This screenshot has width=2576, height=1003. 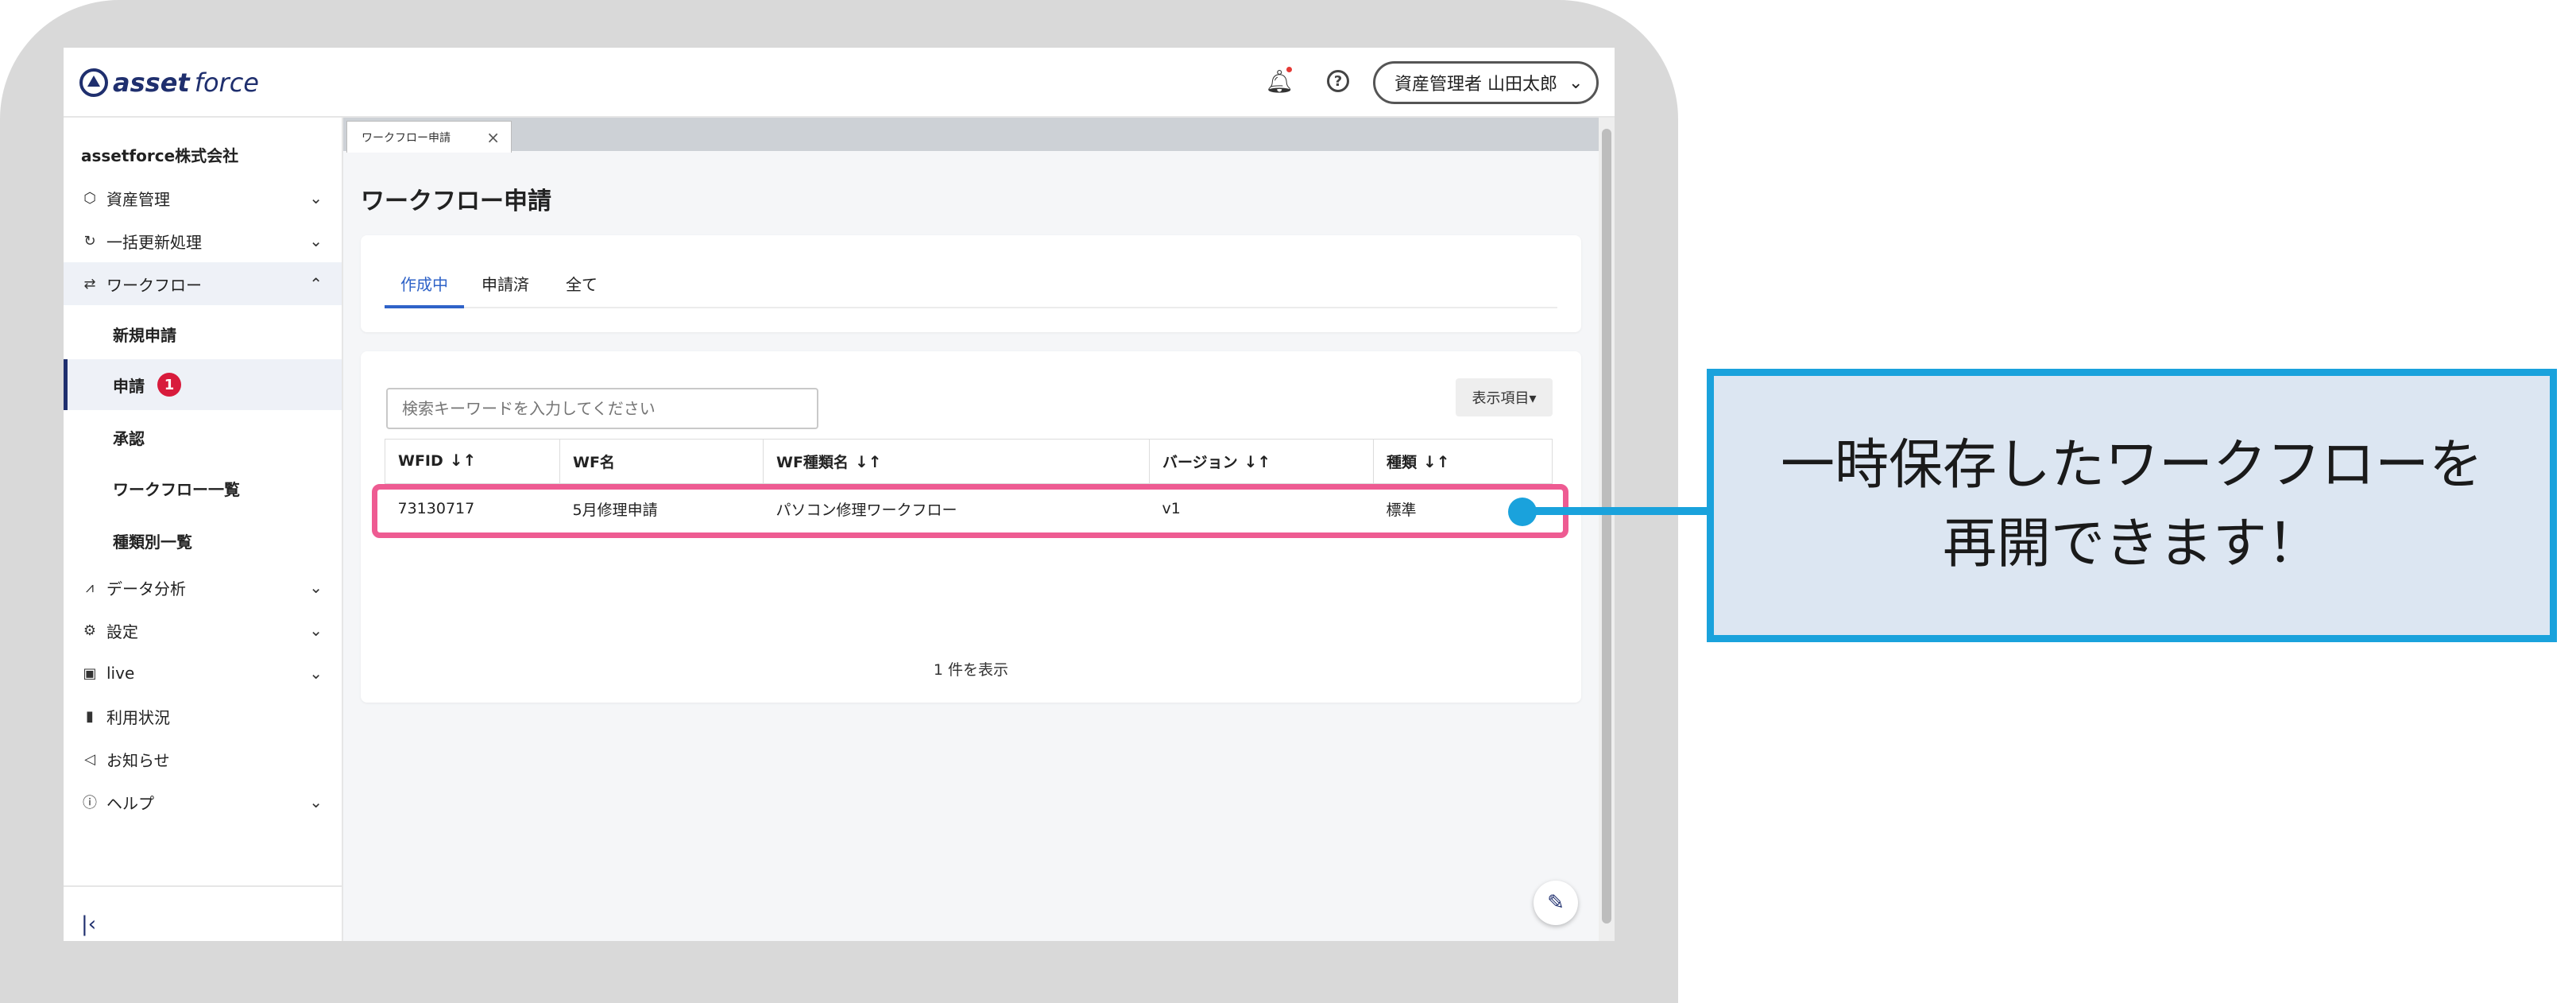 I want to click on sidebar-item-live: ▣ live ⌄, so click(x=203, y=673).